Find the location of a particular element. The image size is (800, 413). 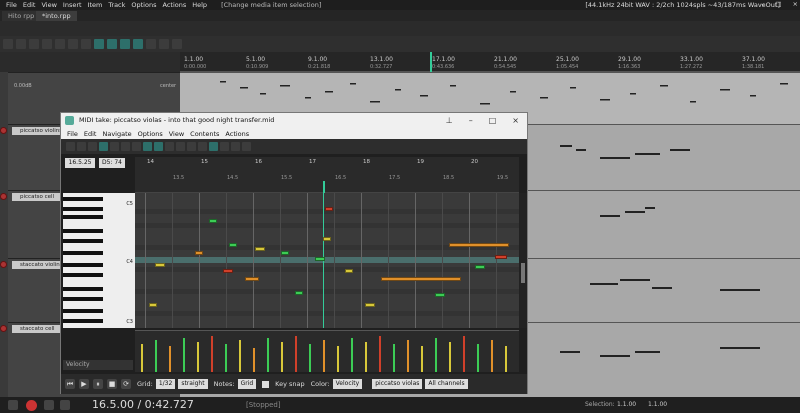

midi-menu-view: View is located at coordinates (176, 134).